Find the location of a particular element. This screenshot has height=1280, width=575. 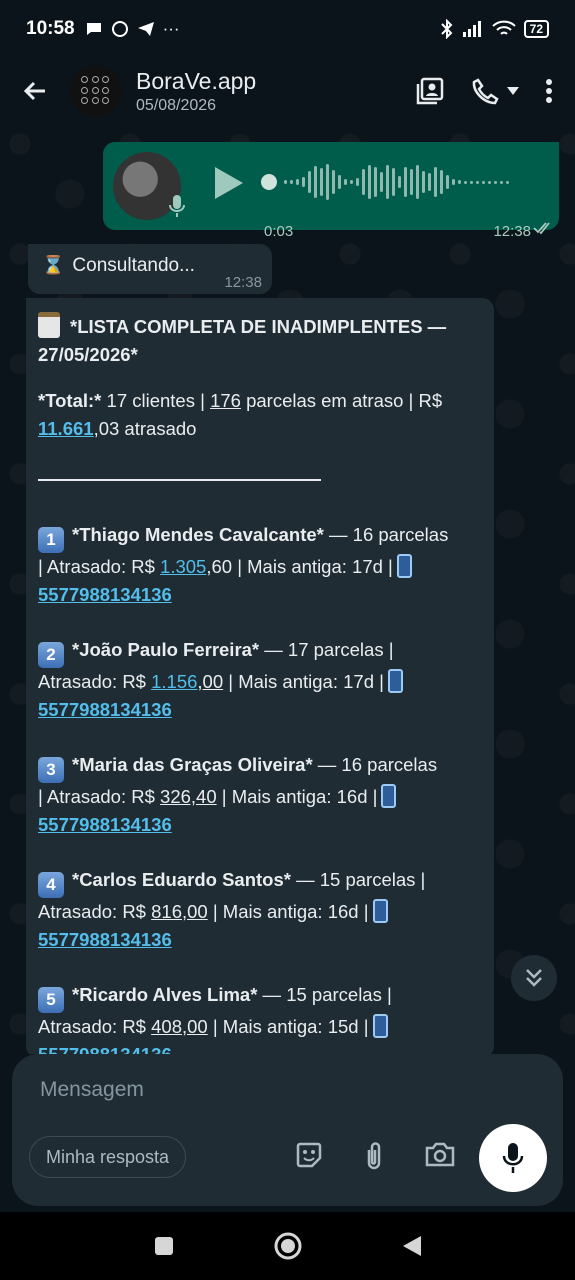

home-icon is located at coordinates (288, 1246).